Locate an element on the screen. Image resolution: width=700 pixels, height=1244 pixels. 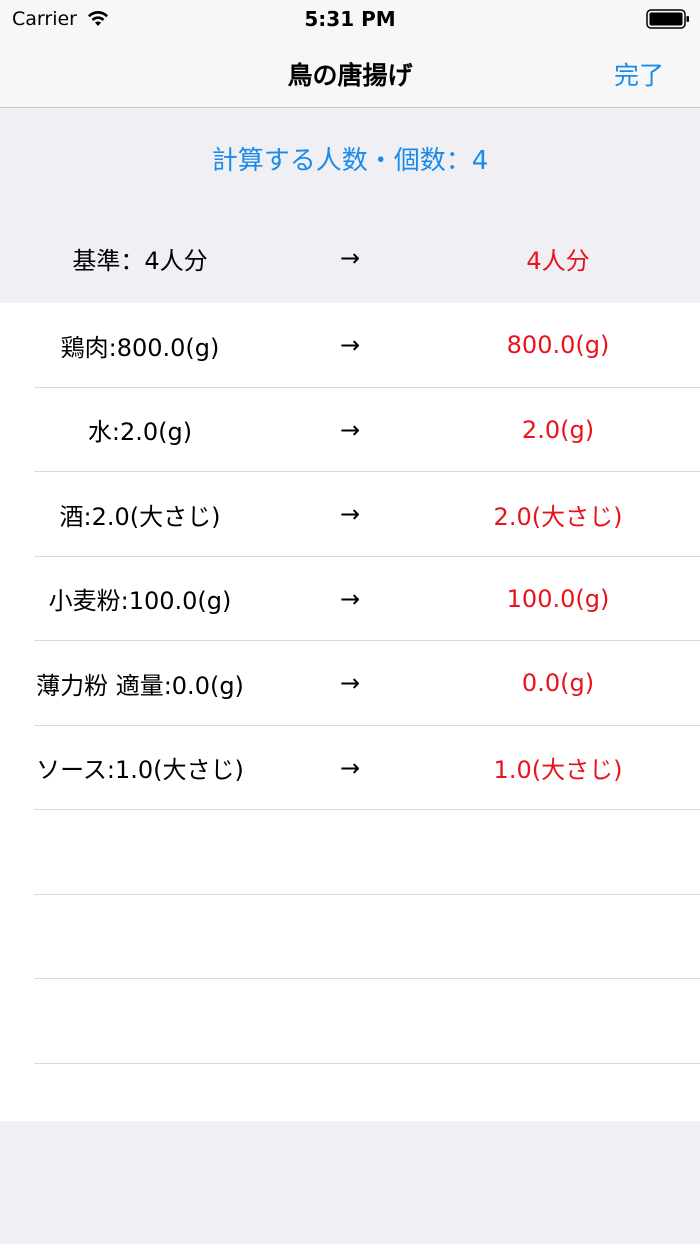
serving-count-button: 計算する人数・個数：4 is located at coordinates (350, 158).